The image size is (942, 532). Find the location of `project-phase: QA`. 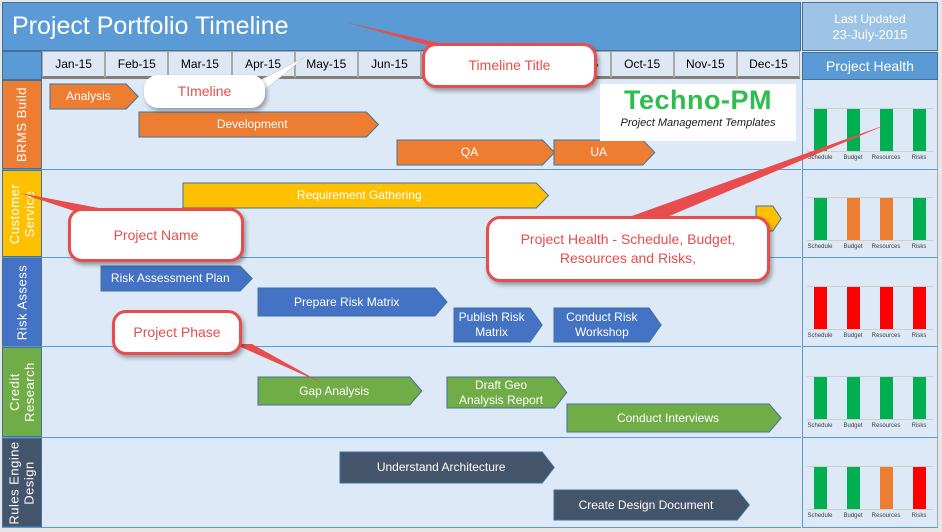

project-phase: QA is located at coordinates (475, 152).